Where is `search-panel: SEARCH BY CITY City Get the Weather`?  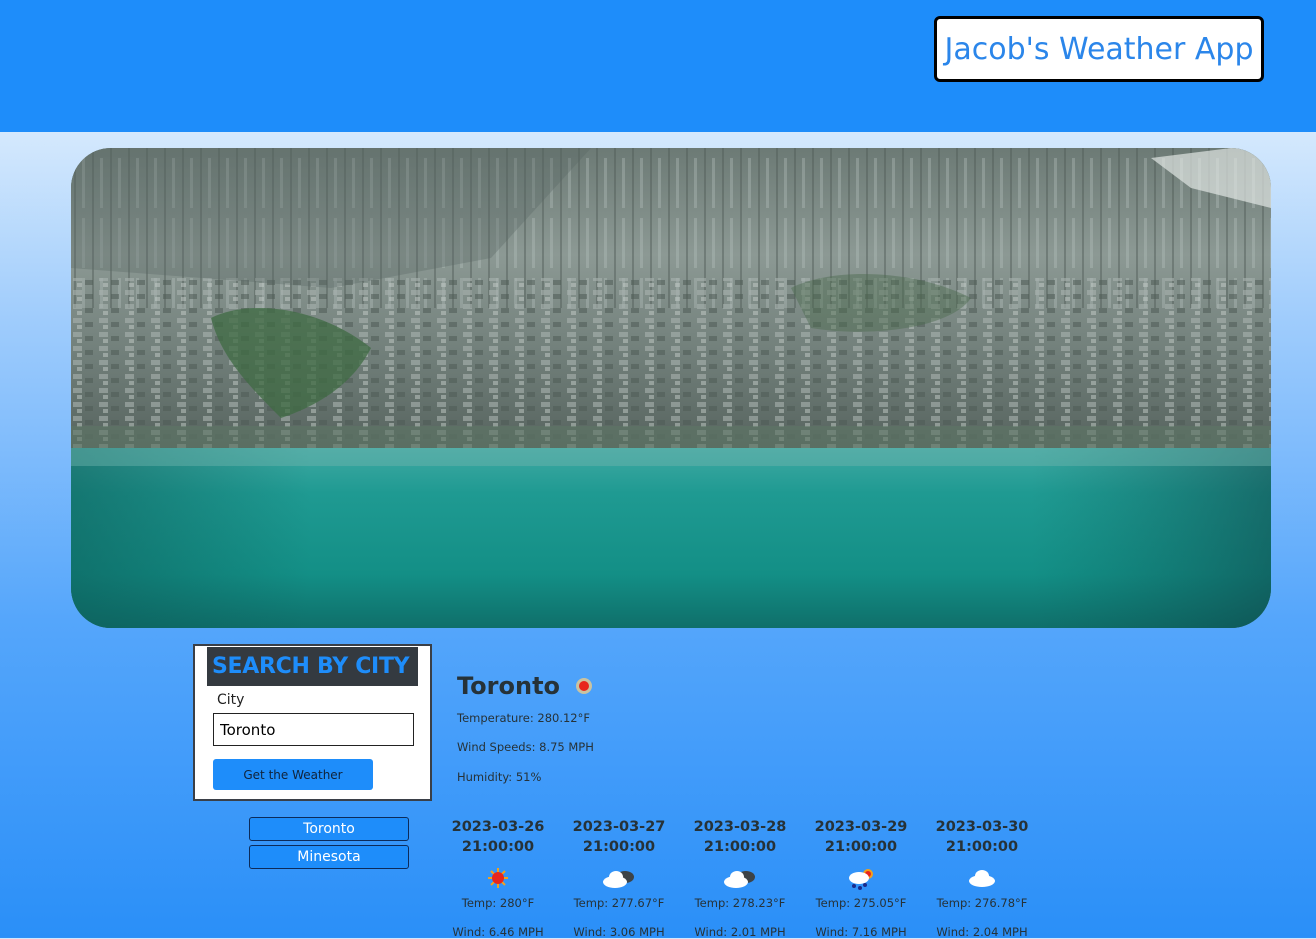
search-panel: SEARCH BY CITY City Get the Weather is located at coordinates (312, 722).